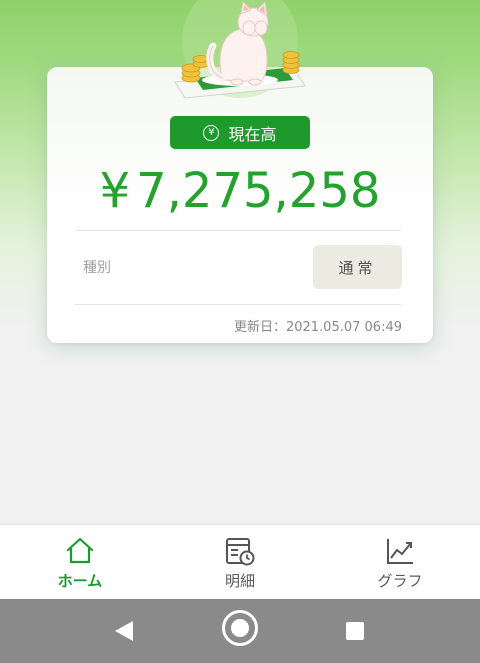 This screenshot has width=480, height=663. What do you see at coordinates (240, 552) in the screenshot?
I see `statement-icon` at bounding box center [240, 552].